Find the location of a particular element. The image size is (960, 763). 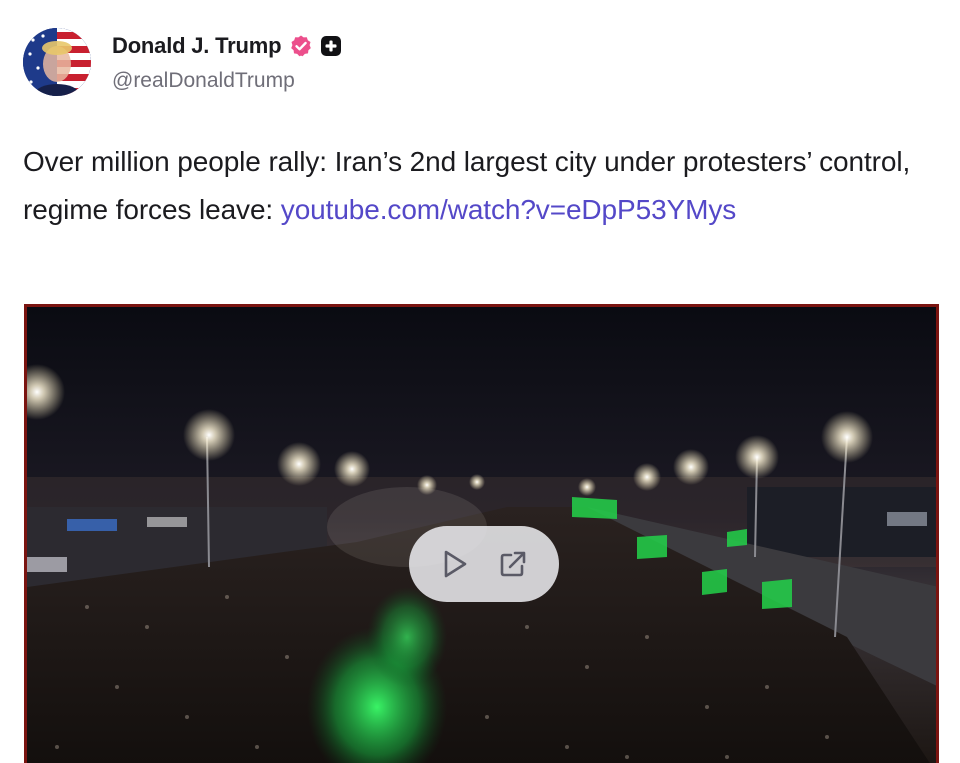

author-handle: @realDonaldTrump is located at coordinates (203, 81).